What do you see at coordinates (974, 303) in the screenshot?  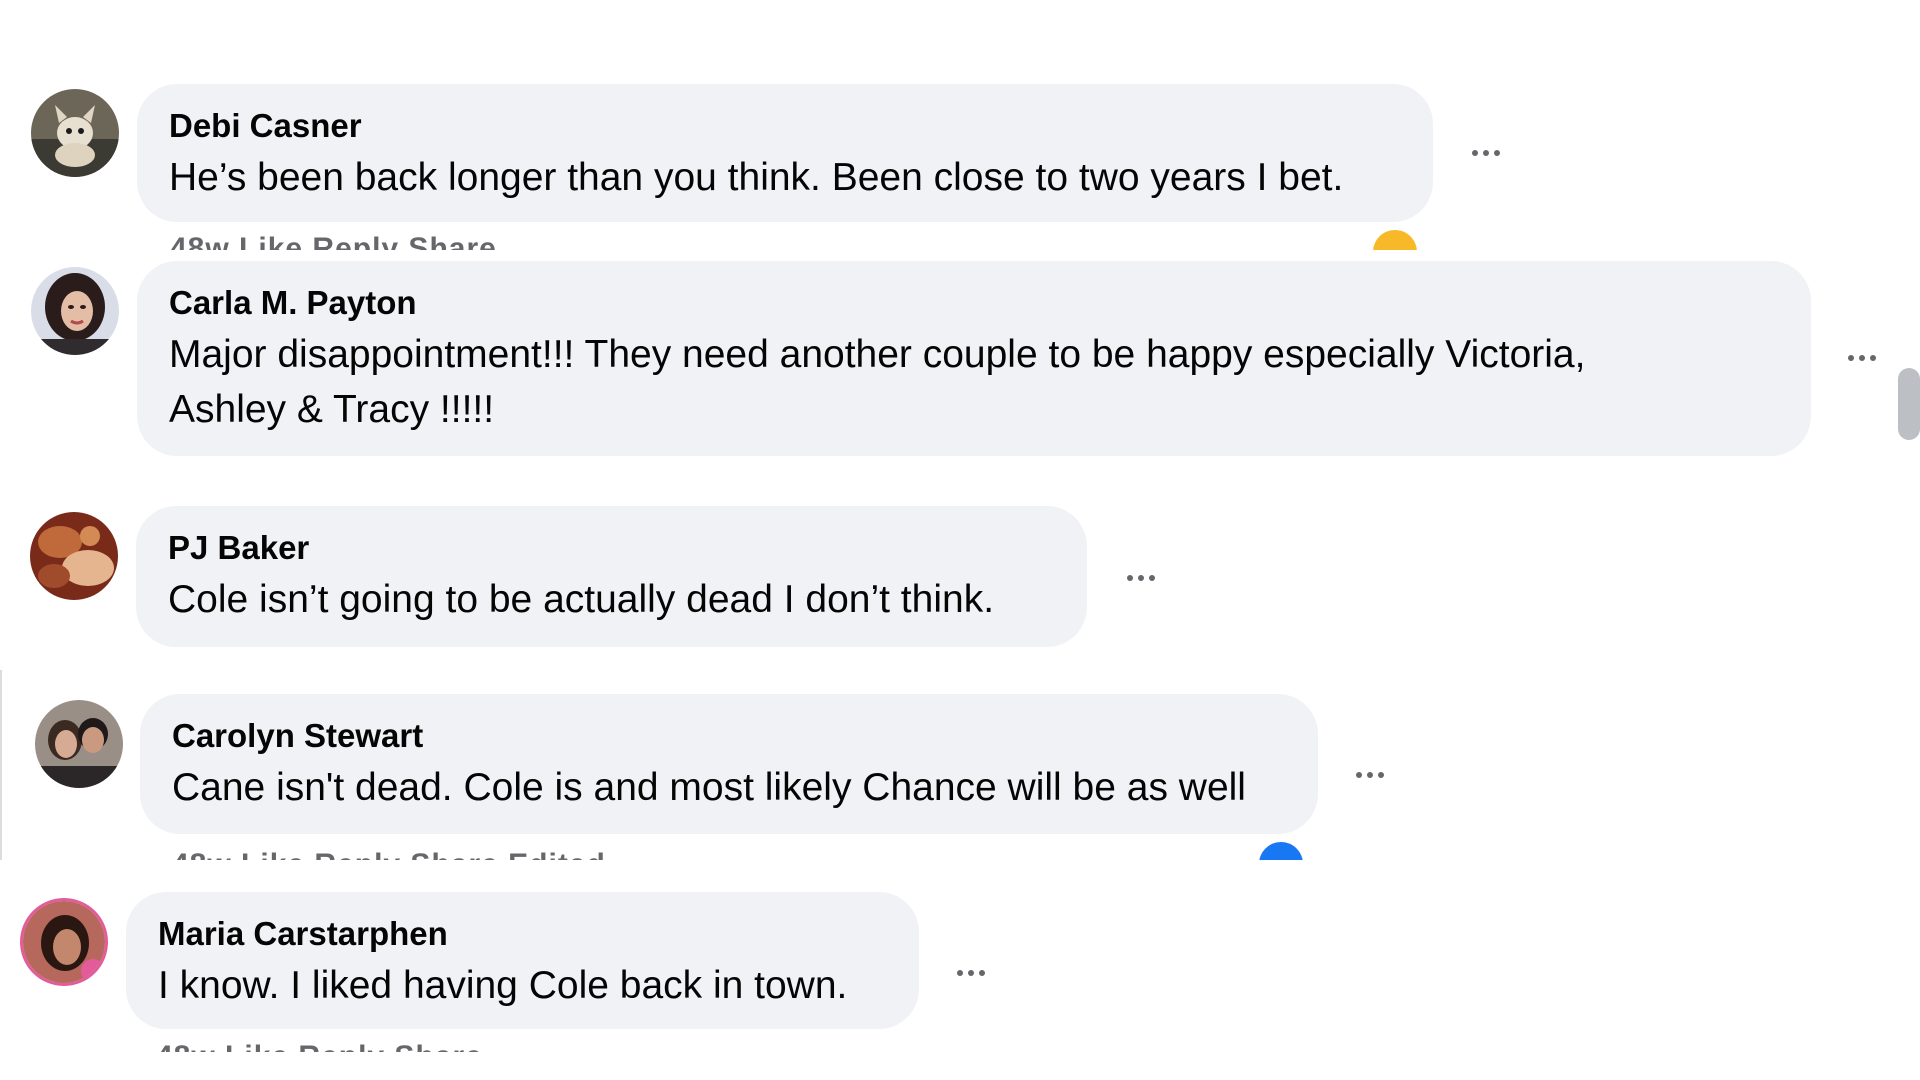 I see `comment-author: Carla M. Payton` at bounding box center [974, 303].